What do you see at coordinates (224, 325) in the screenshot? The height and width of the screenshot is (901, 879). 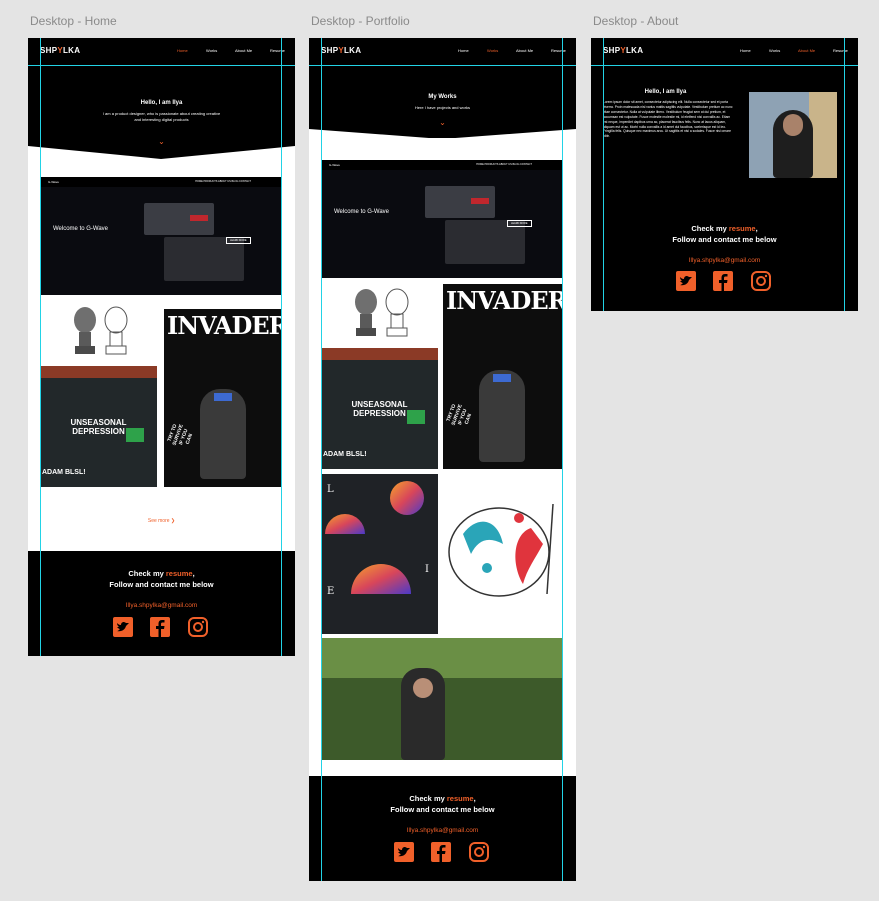 I see `invader-title: INVADER` at bounding box center [224, 325].